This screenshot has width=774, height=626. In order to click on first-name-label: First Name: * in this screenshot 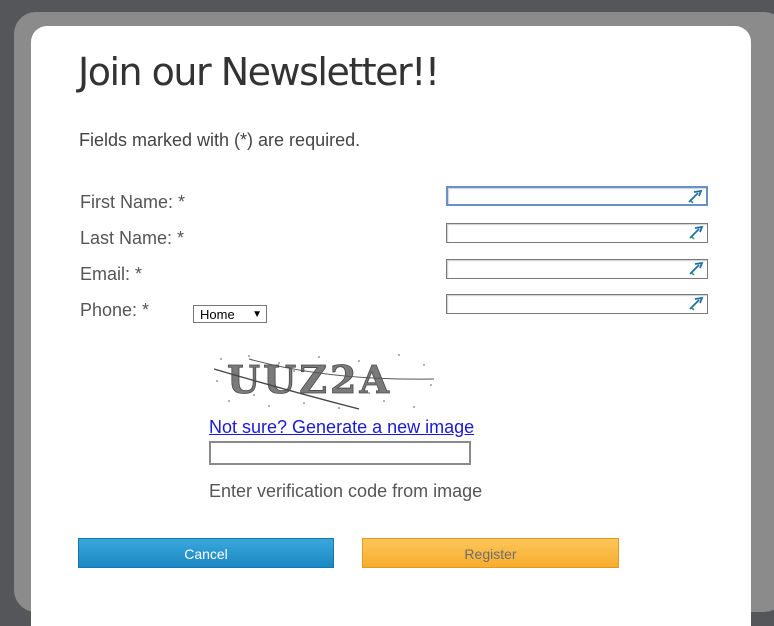, I will do `click(133, 202)`.